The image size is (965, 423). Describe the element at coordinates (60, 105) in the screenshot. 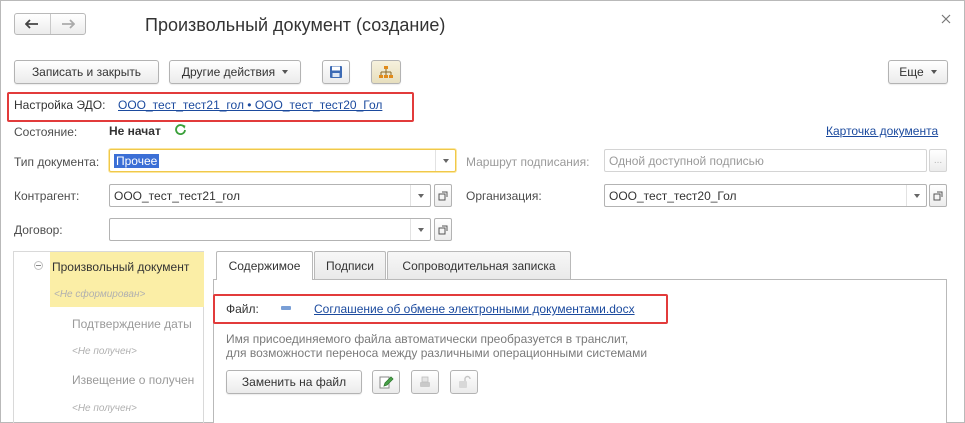

I see `edo-label: Настройка ЭДО:` at that location.